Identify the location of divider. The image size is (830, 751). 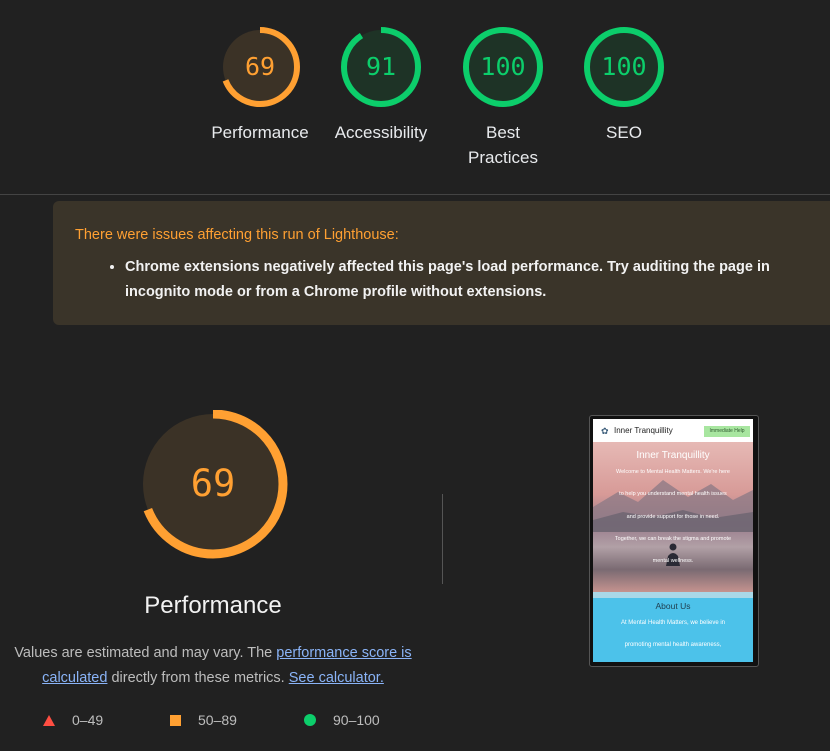
(415, 194).